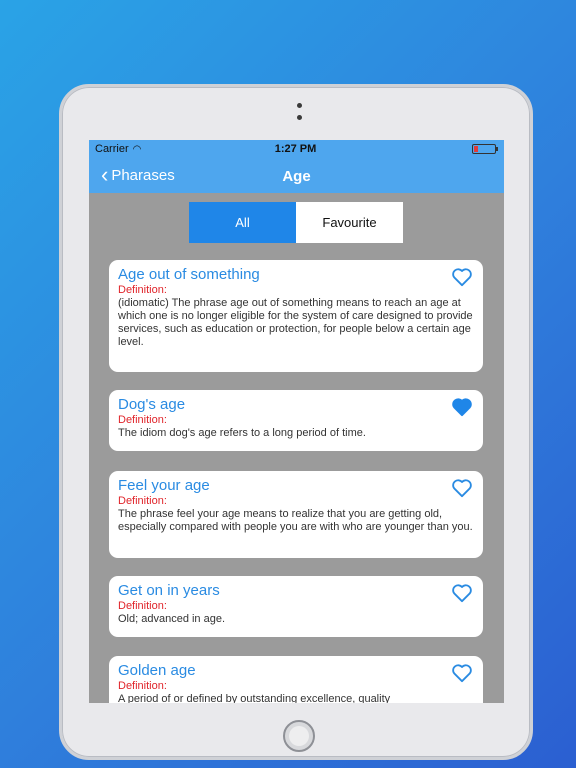 The image size is (576, 768). I want to click on camera-icon, so click(299, 105).